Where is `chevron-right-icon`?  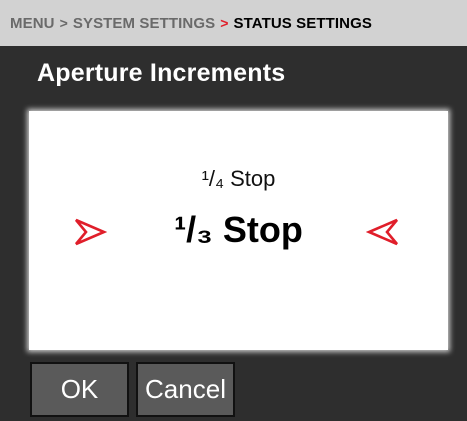
chevron-right-icon is located at coordinates (90, 232).